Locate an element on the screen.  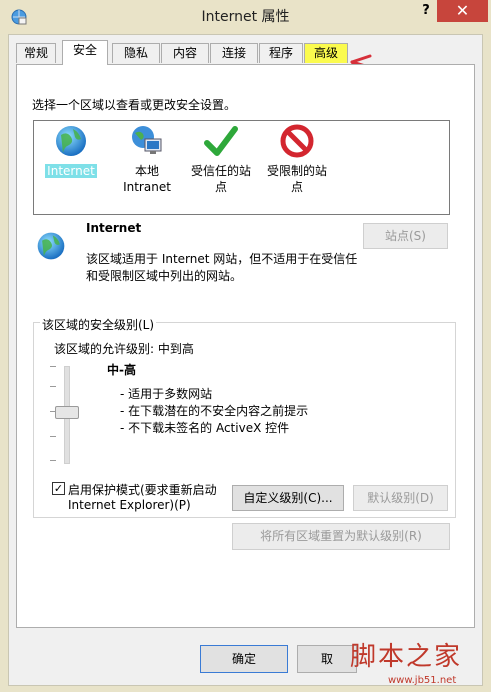
security-level-group-title: 该区域的安全级别(L) is located at coordinates (98, 324).